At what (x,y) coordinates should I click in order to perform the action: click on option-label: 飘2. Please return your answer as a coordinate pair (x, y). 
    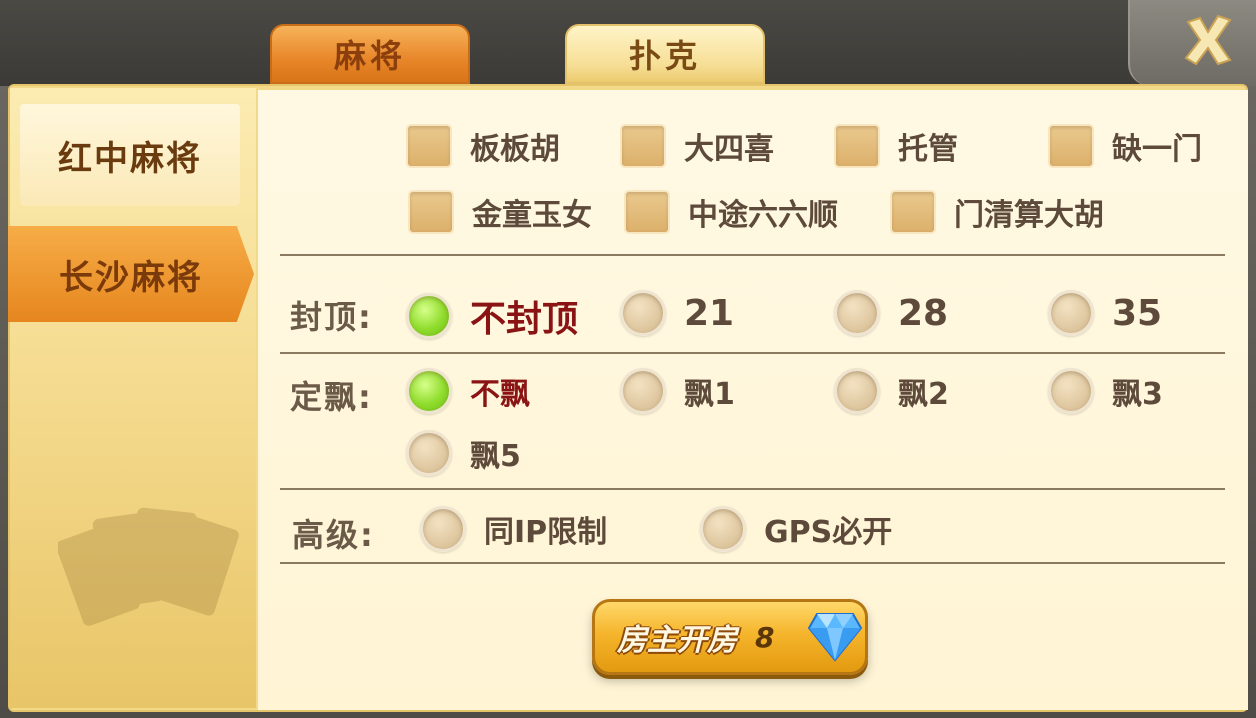
    Looking at the image, I should click on (923, 394).